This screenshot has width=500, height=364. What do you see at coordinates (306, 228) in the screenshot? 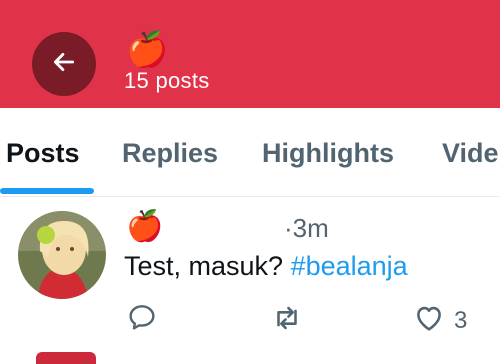
I see `post-timestamp: ·3m` at bounding box center [306, 228].